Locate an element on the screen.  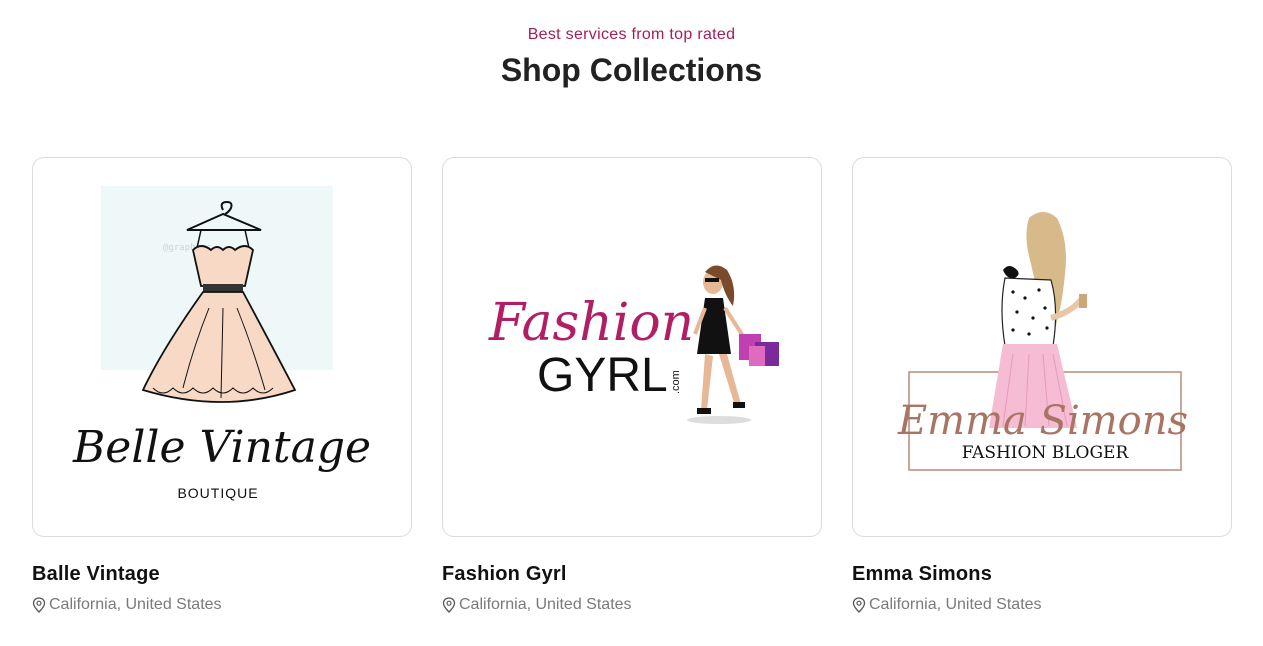
shop-name: Fashion Gyrl is located at coordinates (632, 574).